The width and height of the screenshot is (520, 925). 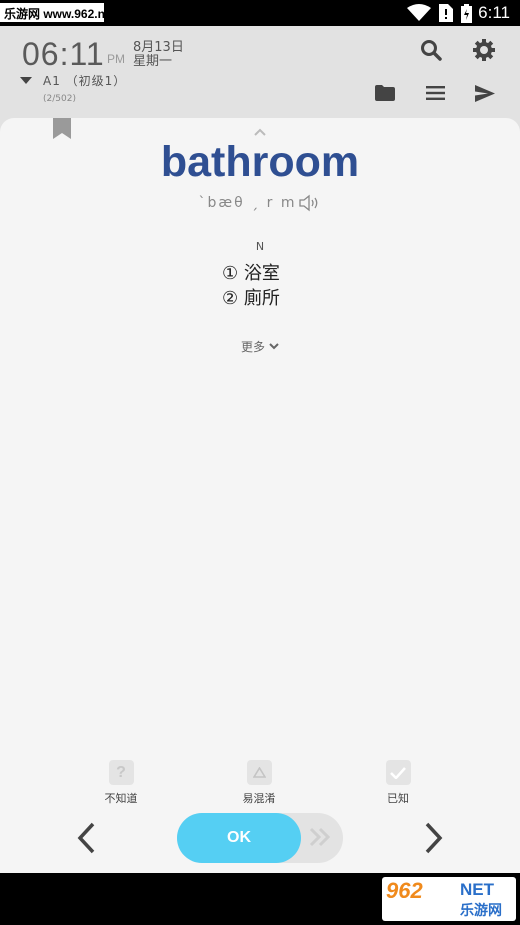 I want to click on ampm-label: PM, so click(x=116, y=59).